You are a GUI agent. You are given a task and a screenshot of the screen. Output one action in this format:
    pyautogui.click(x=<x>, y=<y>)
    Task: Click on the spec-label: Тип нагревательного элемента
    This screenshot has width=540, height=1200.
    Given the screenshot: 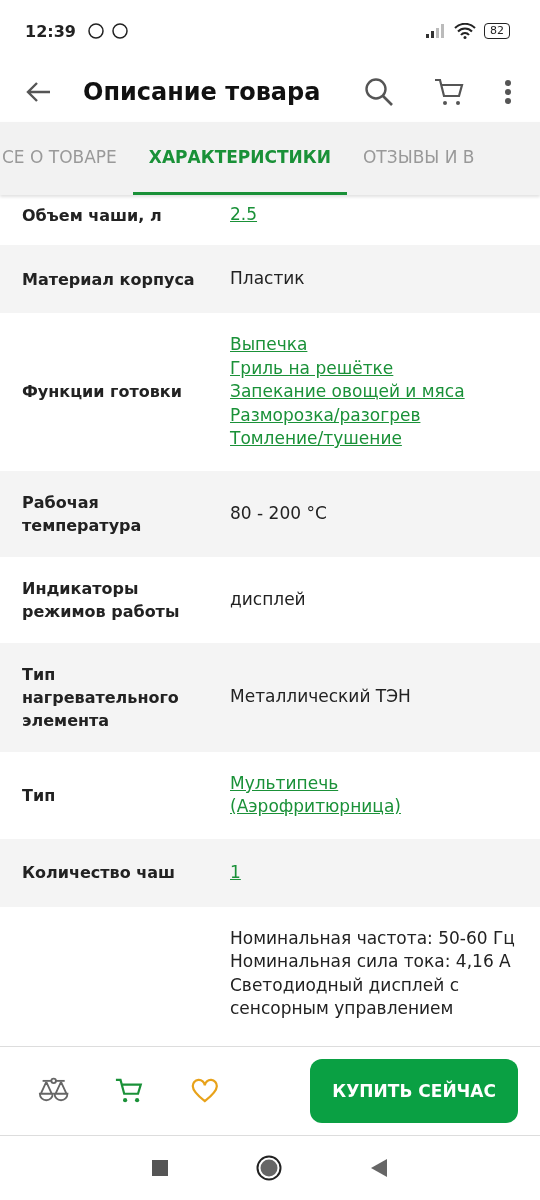 What is the action you would take?
    pyautogui.click(x=101, y=697)
    